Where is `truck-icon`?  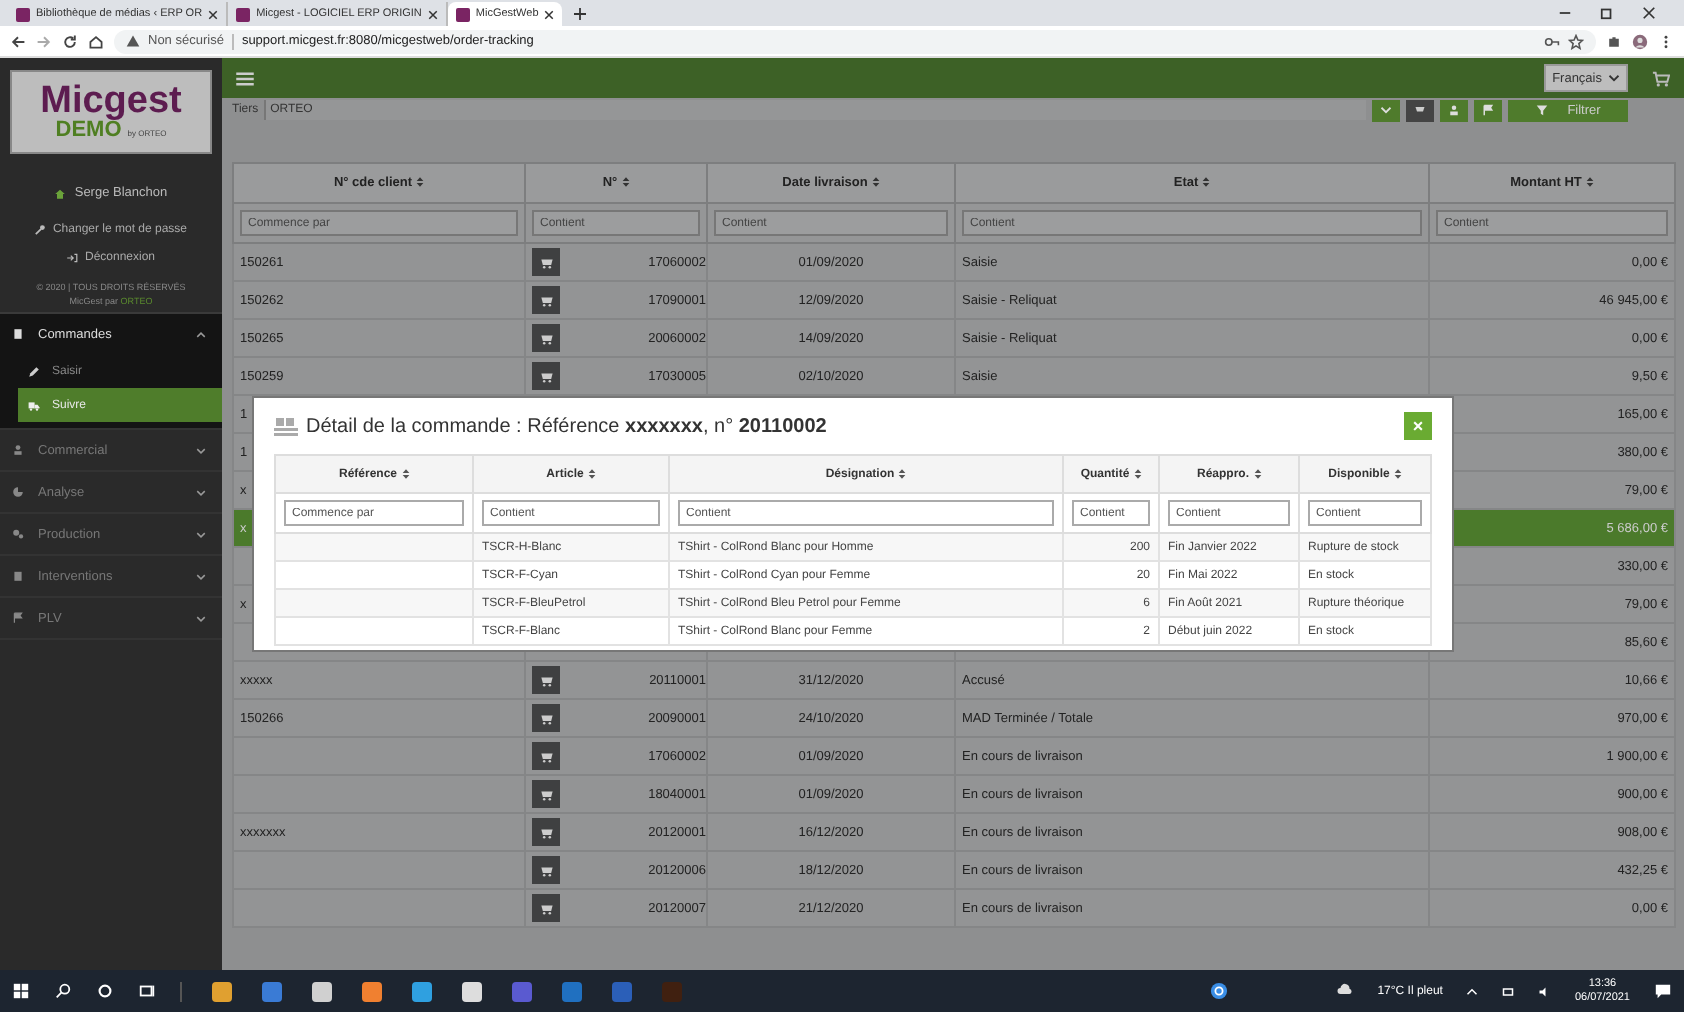 truck-icon is located at coordinates (34, 405).